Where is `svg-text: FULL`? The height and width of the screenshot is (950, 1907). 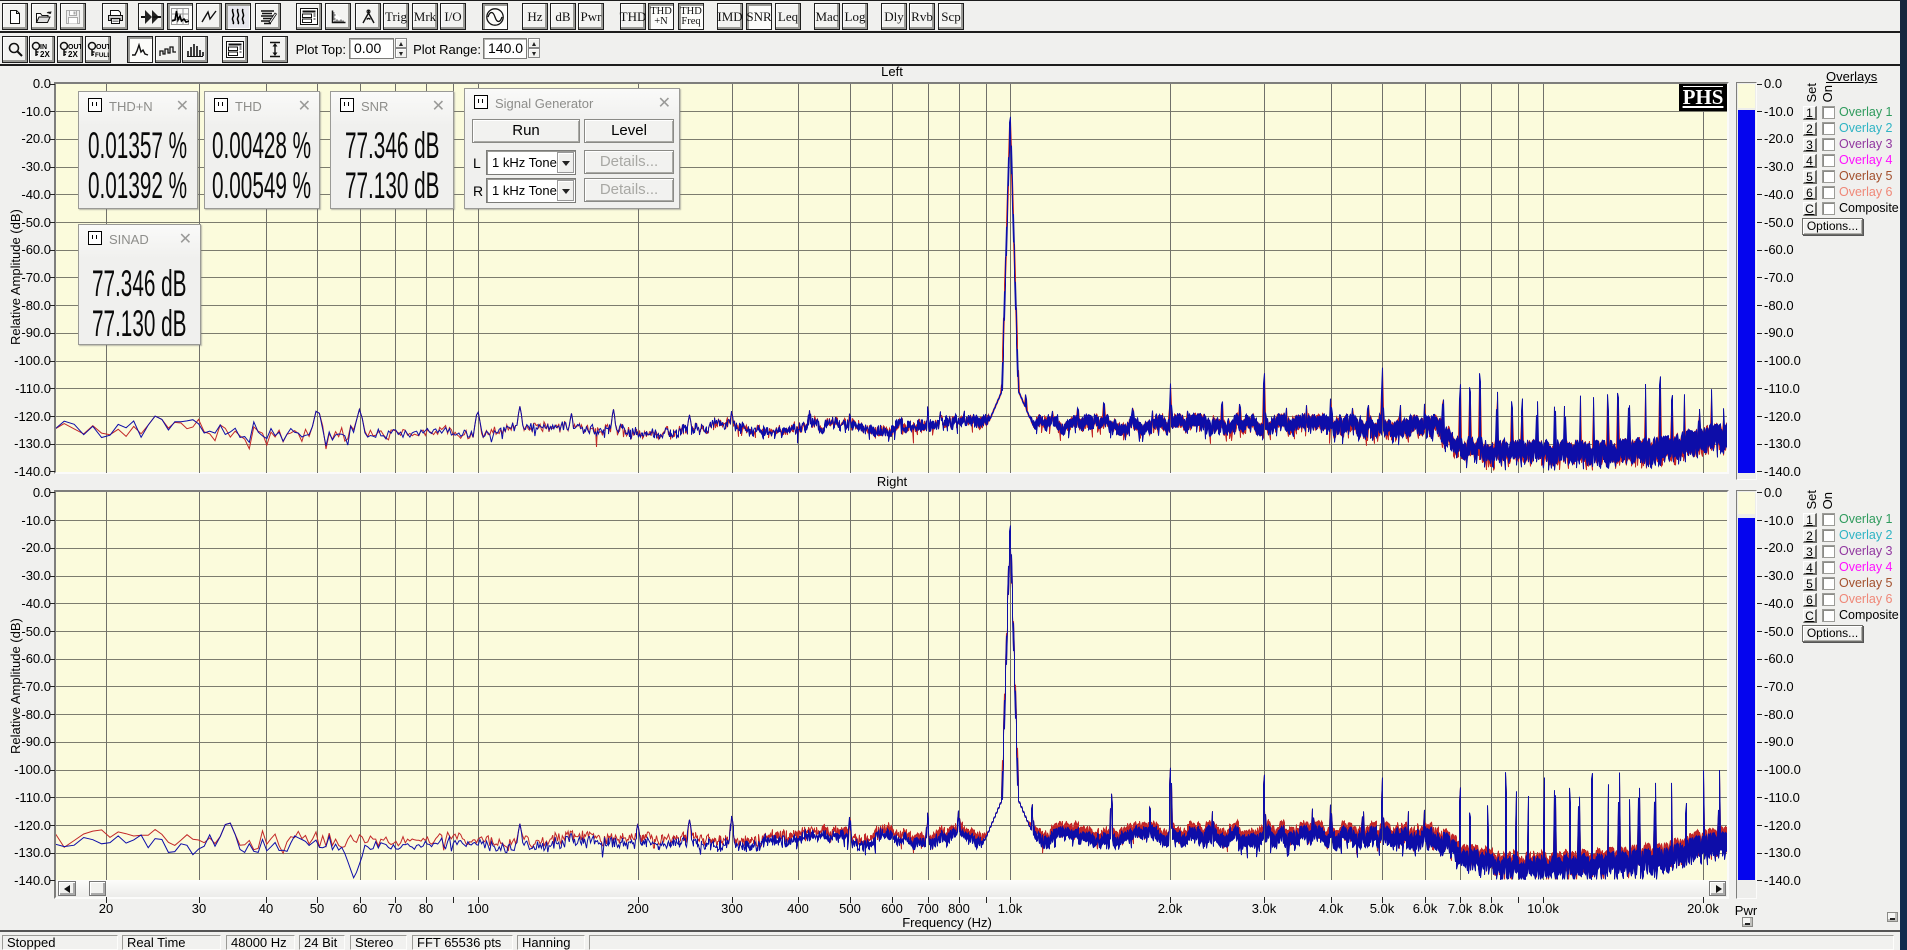
svg-text: FULL is located at coordinates (102, 55).